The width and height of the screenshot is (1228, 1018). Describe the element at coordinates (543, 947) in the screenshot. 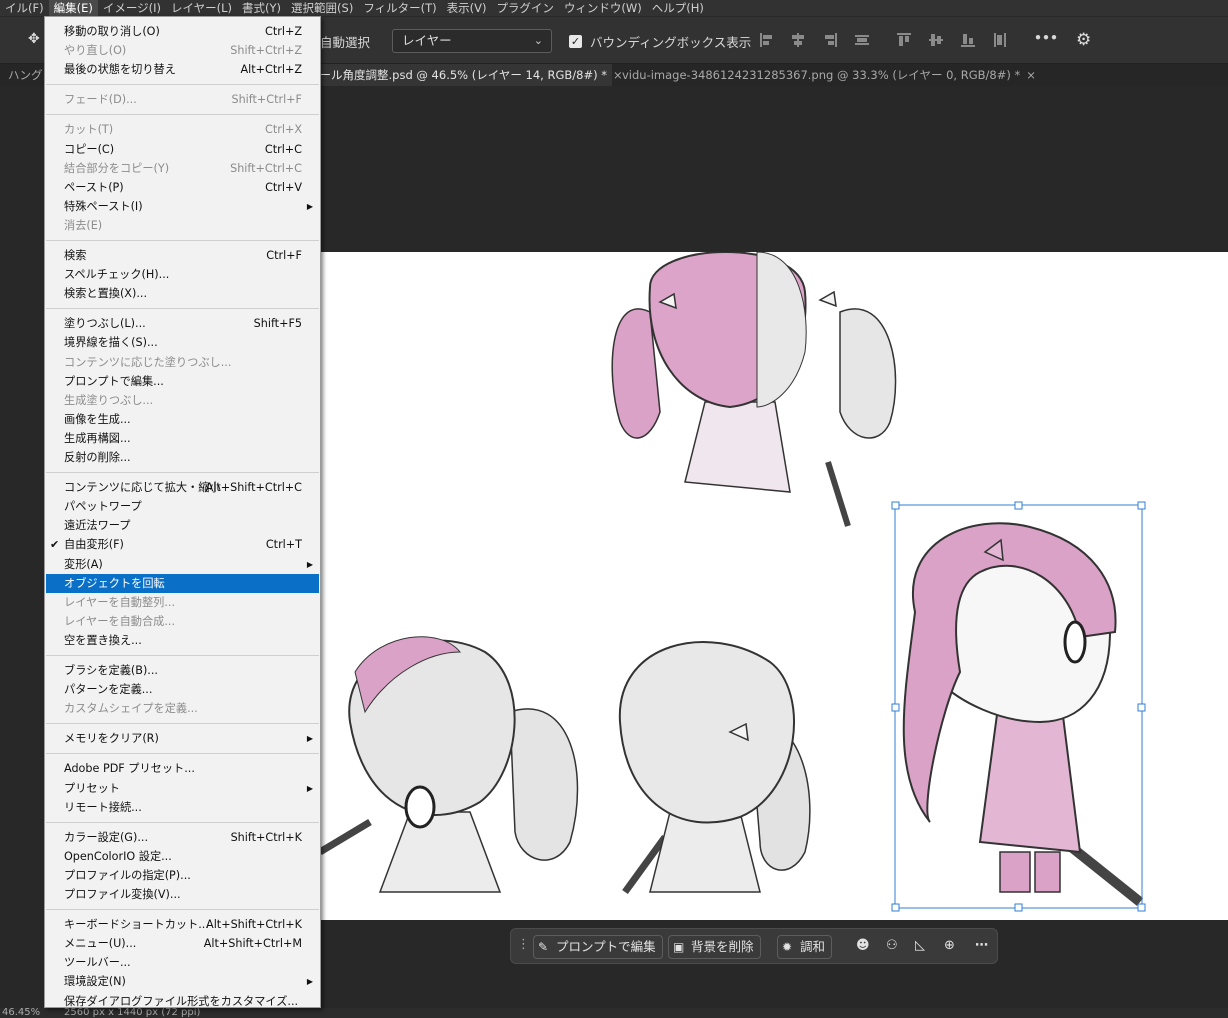

I see `wand-icon: ✎` at that location.